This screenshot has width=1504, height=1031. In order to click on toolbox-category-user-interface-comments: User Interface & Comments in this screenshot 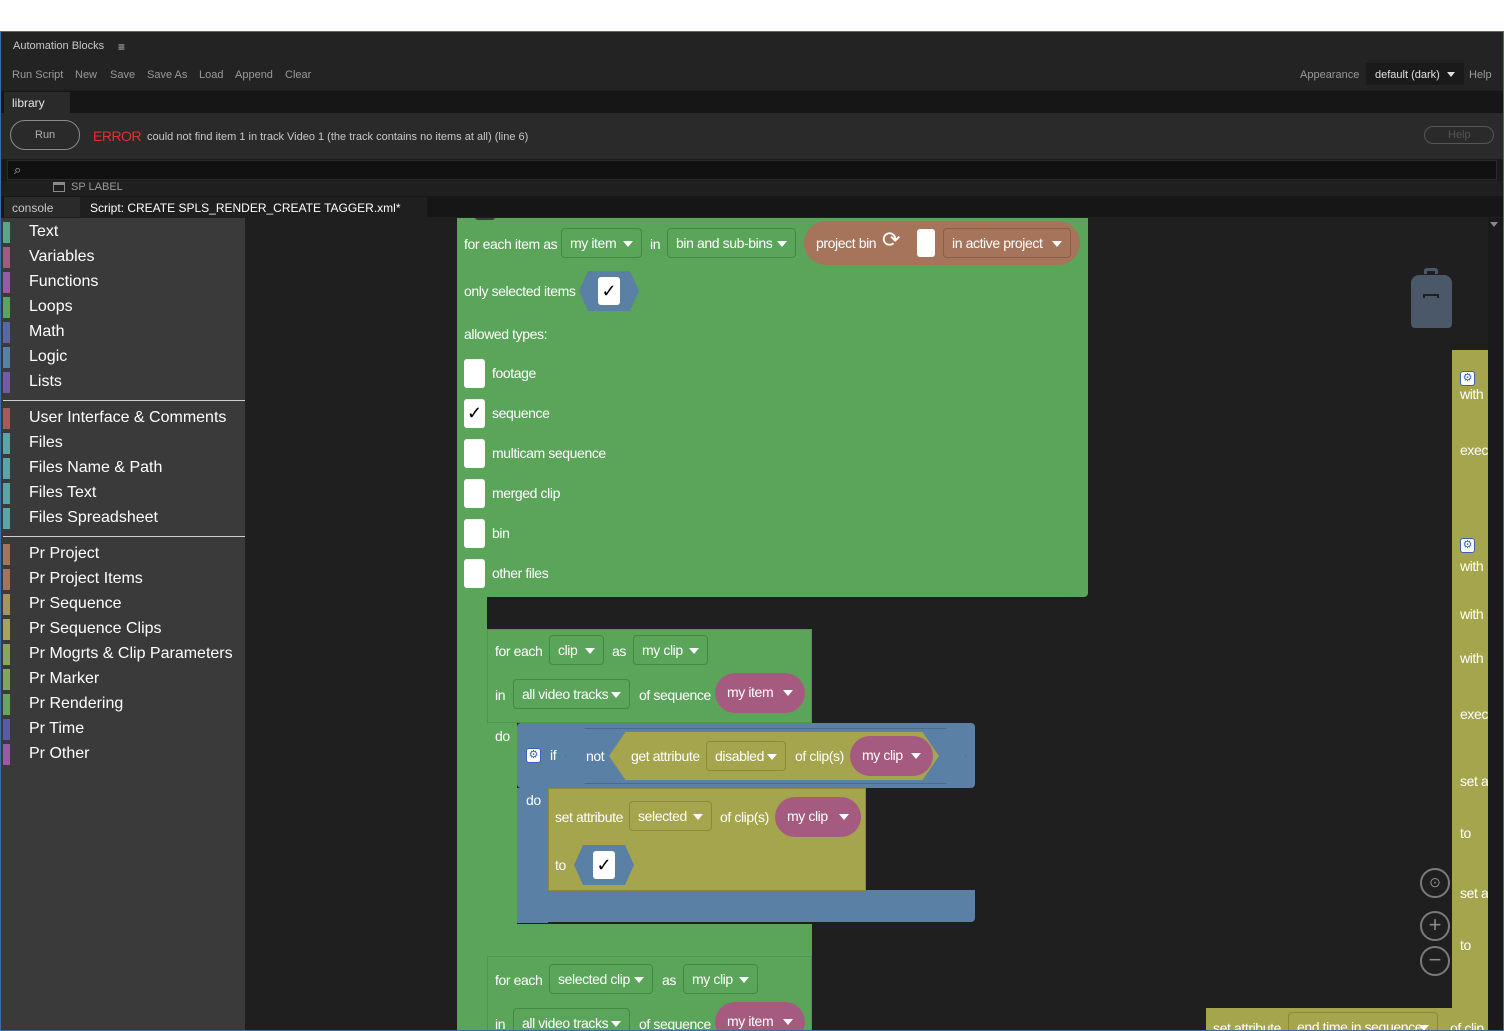, I will do `click(123, 418)`.